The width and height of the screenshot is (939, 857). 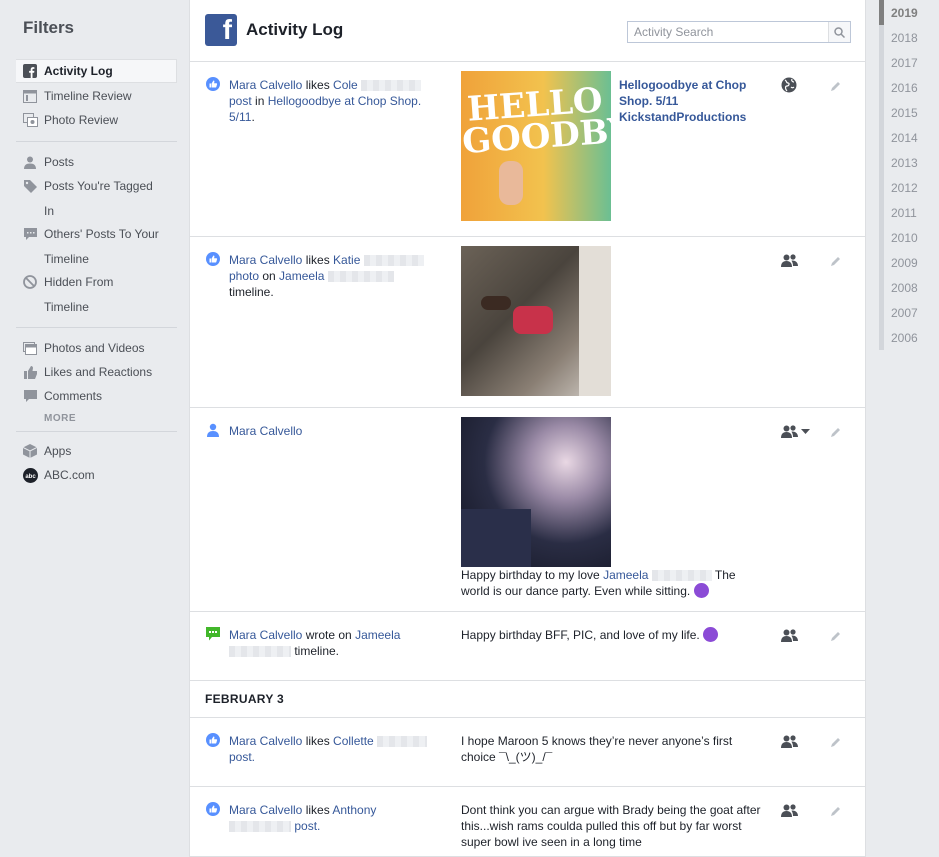 What do you see at coordinates (904, 13) in the screenshot?
I see `year-link: 2019` at bounding box center [904, 13].